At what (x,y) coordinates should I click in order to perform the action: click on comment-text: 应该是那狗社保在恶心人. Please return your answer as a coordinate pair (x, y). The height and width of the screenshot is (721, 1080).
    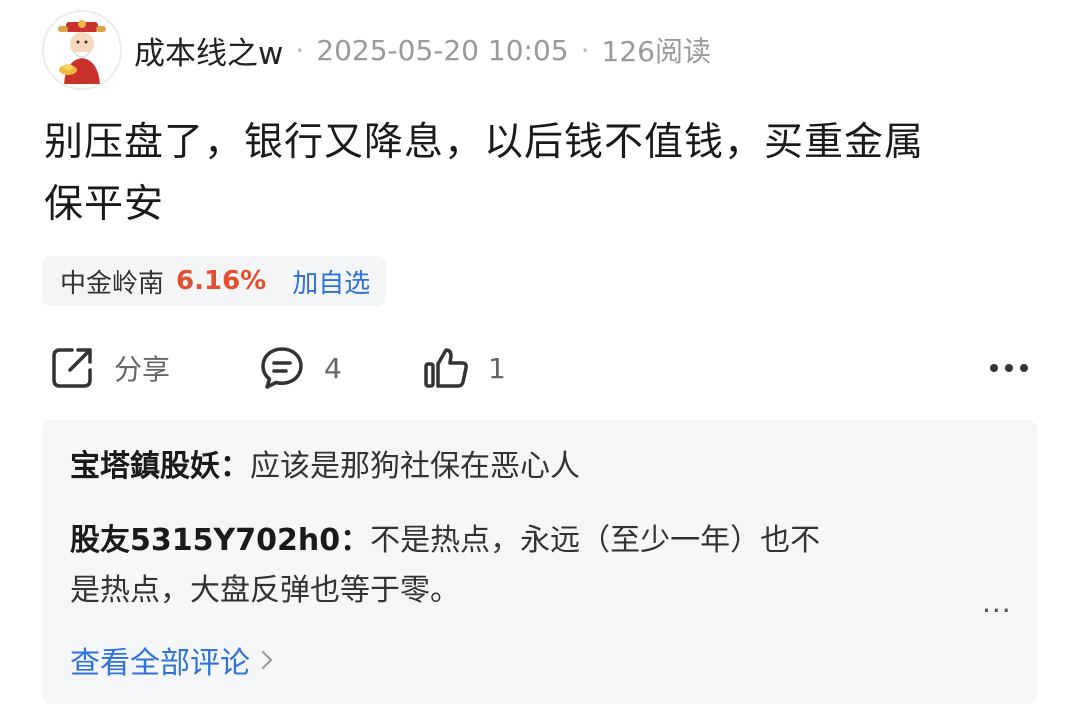
    Looking at the image, I should click on (415, 466).